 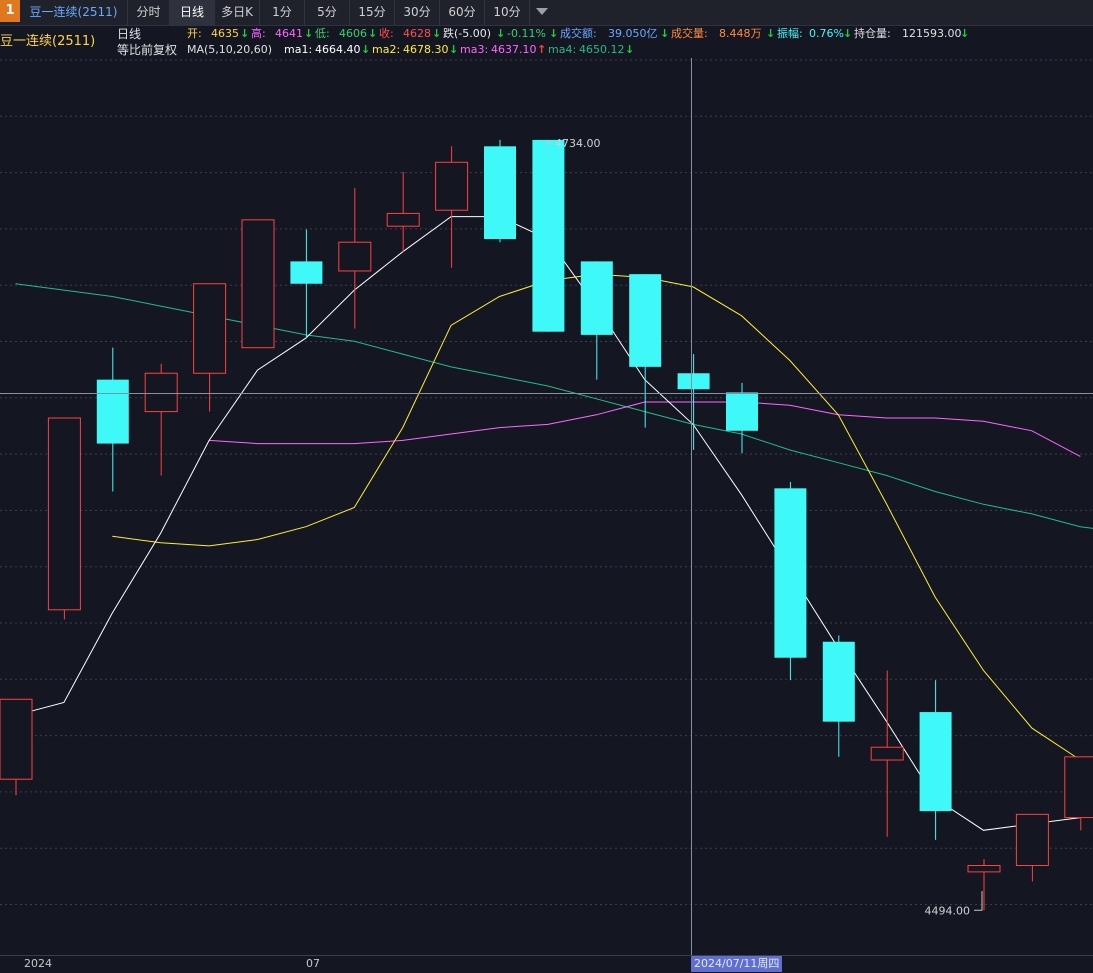 What do you see at coordinates (872, 34) in the screenshot?
I see `open-interest-label: 持仓量:` at bounding box center [872, 34].